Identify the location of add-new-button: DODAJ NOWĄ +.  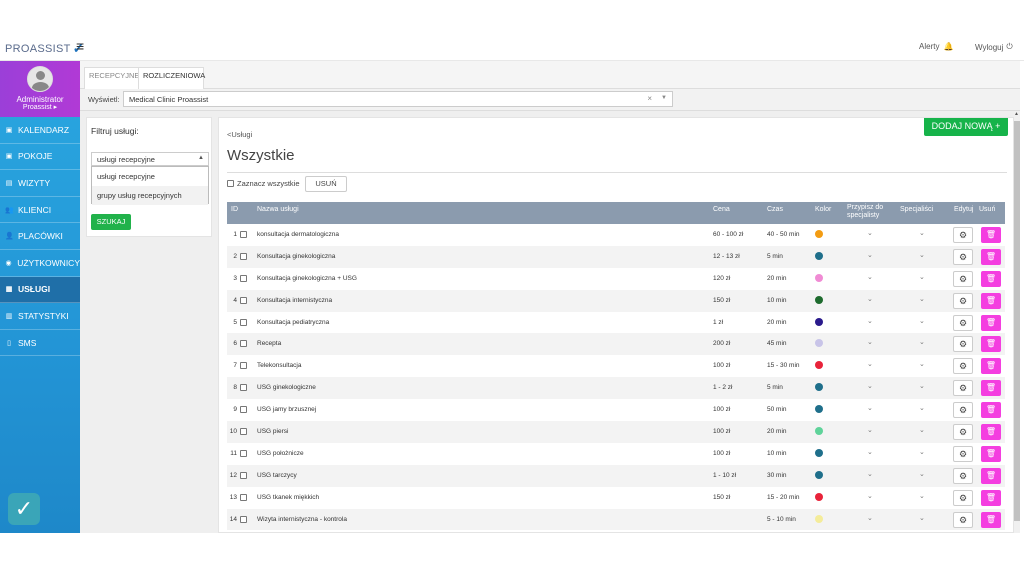
(966, 127).